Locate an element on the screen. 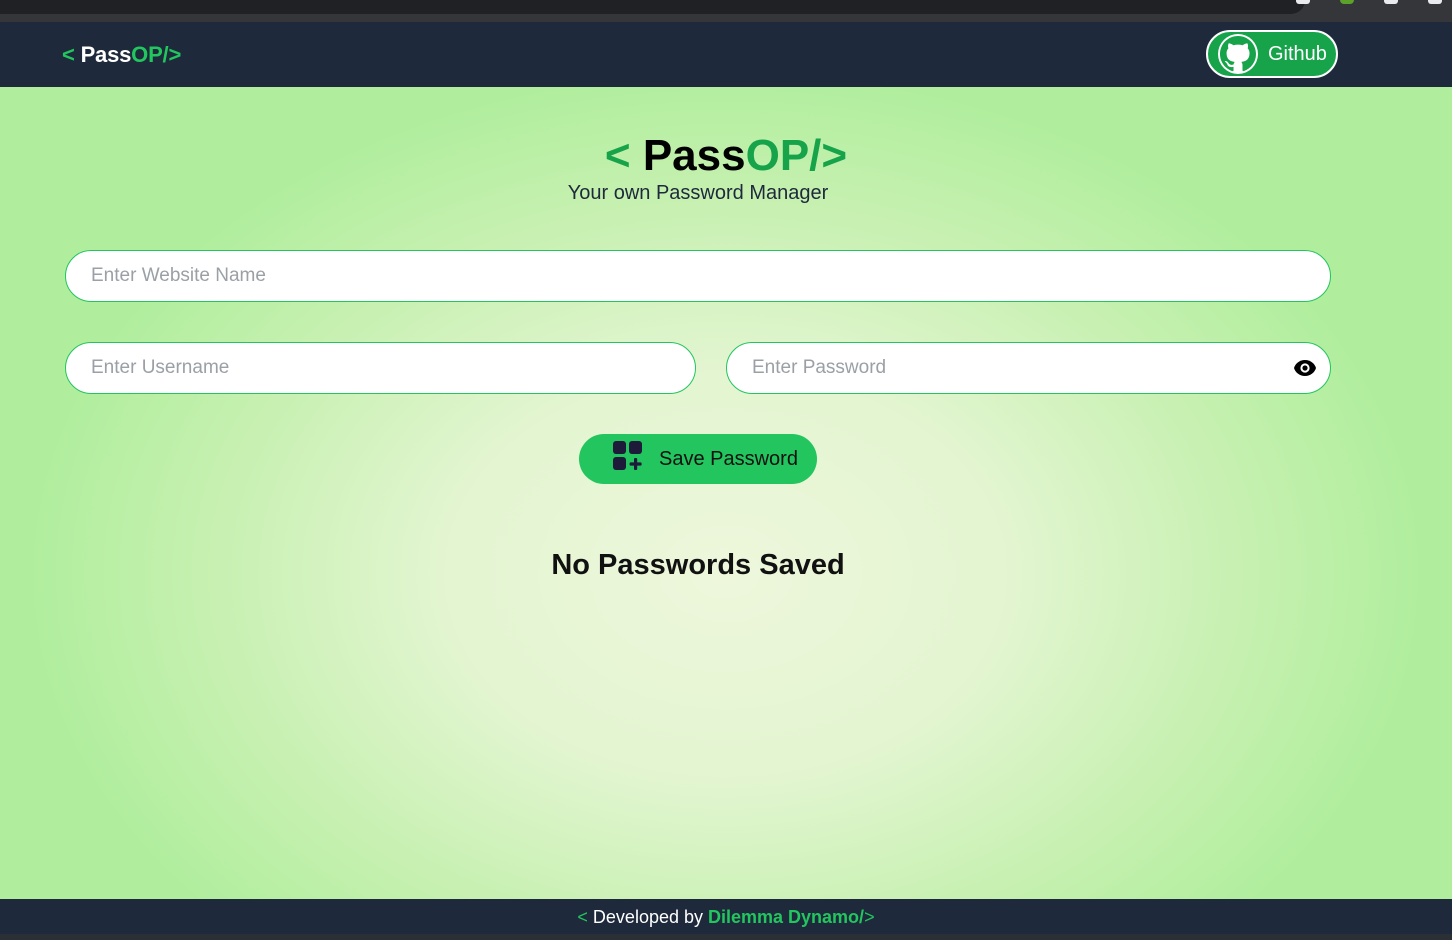 The width and height of the screenshot is (1452, 940). page-subtitle: Your own Password Manager is located at coordinates (698, 193).